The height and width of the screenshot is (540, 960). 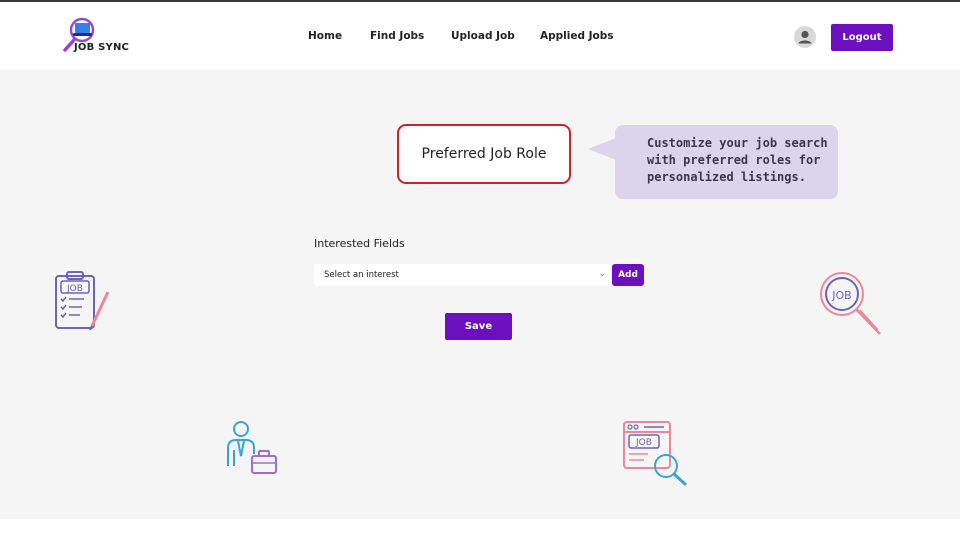 What do you see at coordinates (102, 47) in the screenshot?
I see `logo-text: JOB SYNC` at bounding box center [102, 47].